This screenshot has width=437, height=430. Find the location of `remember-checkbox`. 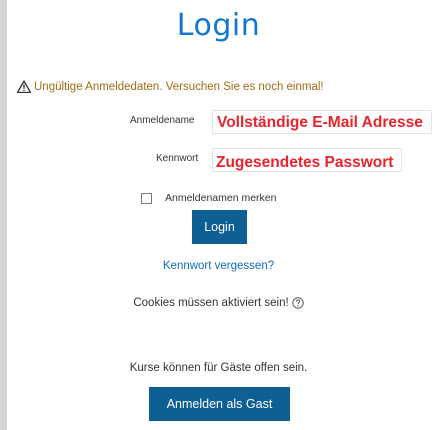

remember-checkbox is located at coordinates (146, 198).